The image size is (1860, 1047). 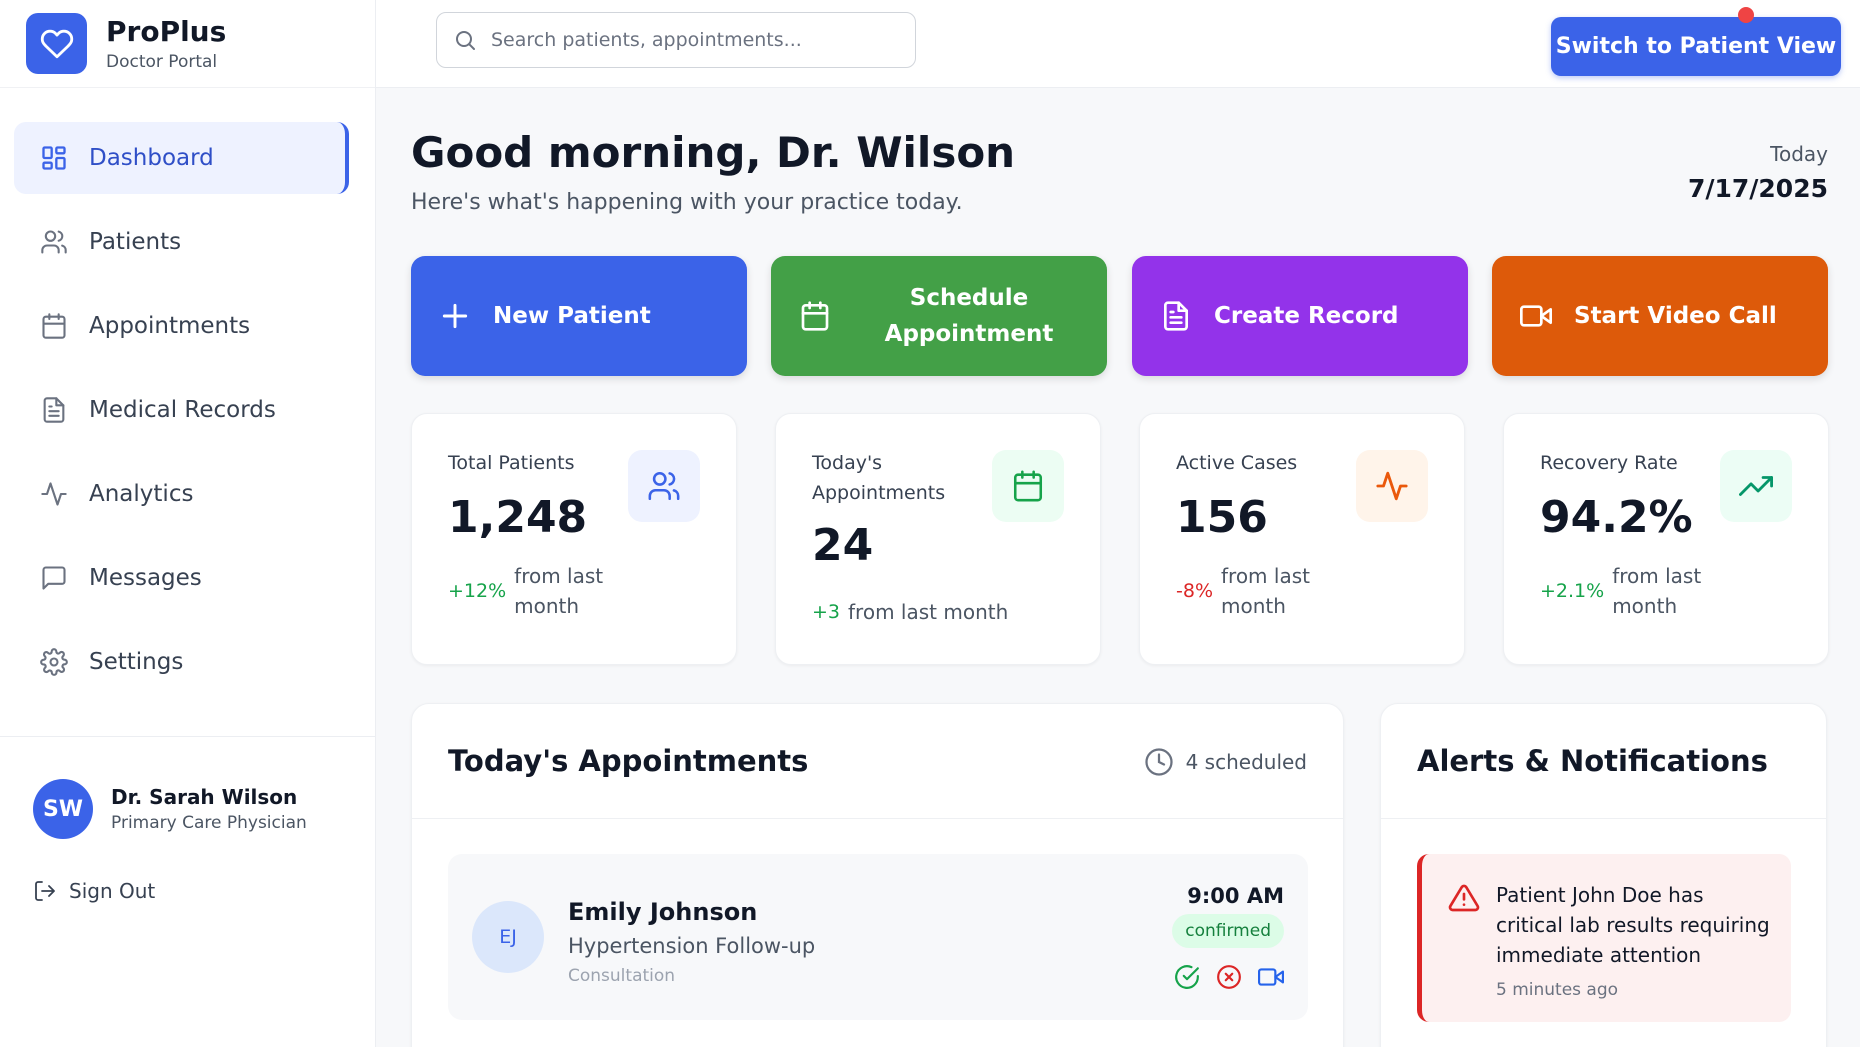 What do you see at coordinates (1592, 761) in the screenshot?
I see `panel-title: Alerts & Notifications` at bounding box center [1592, 761].